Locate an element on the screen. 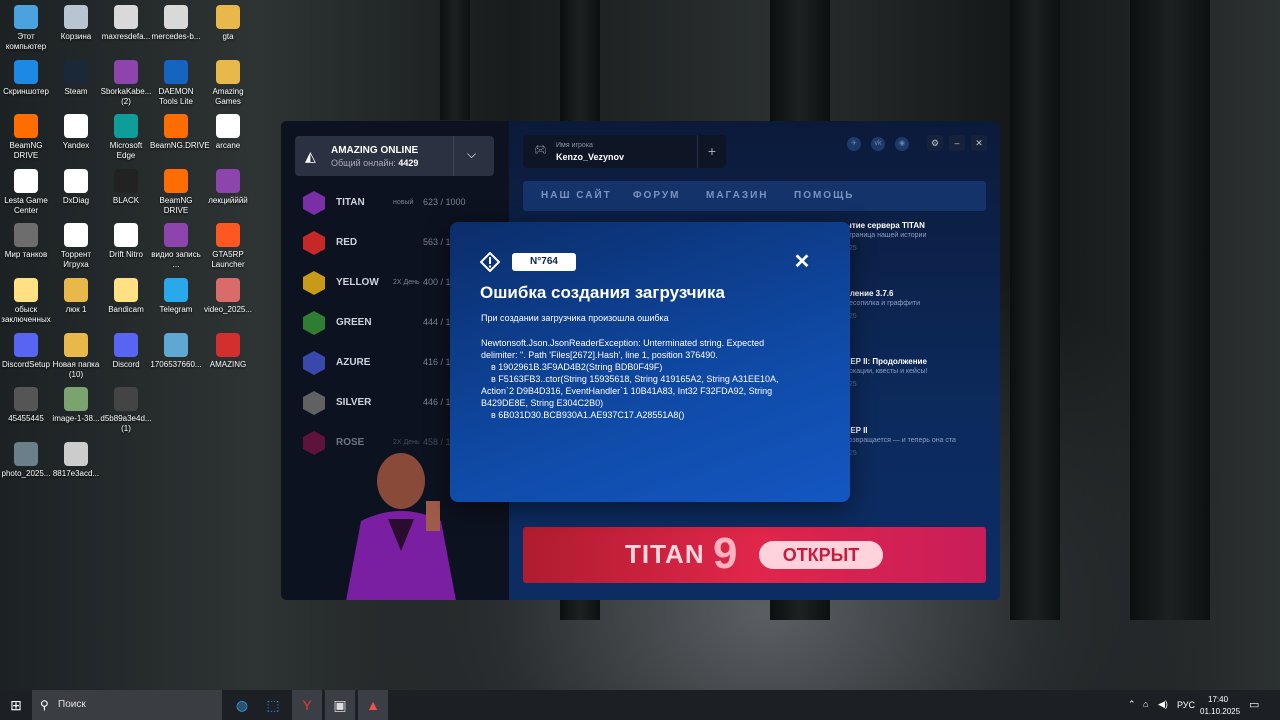  desktop-icon-label: BLACK is located at coordinates (126, 200).